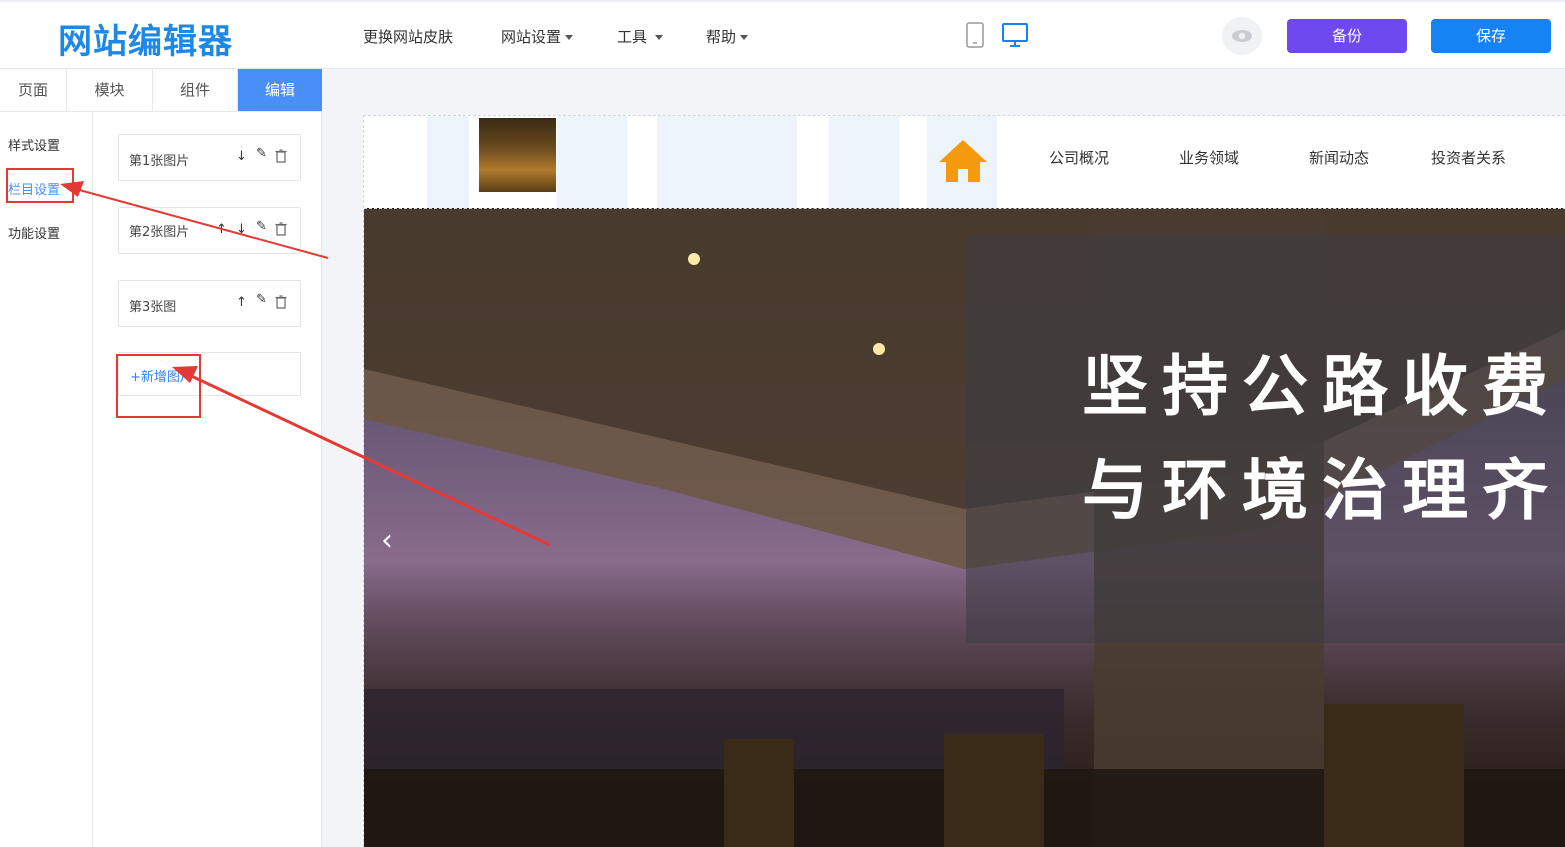 This screenshot has height=847, width=1565. Describe the element at coordinates (531, 37) in the screenshot. I see `menu-site-settings-label: 网站设置` at that location.